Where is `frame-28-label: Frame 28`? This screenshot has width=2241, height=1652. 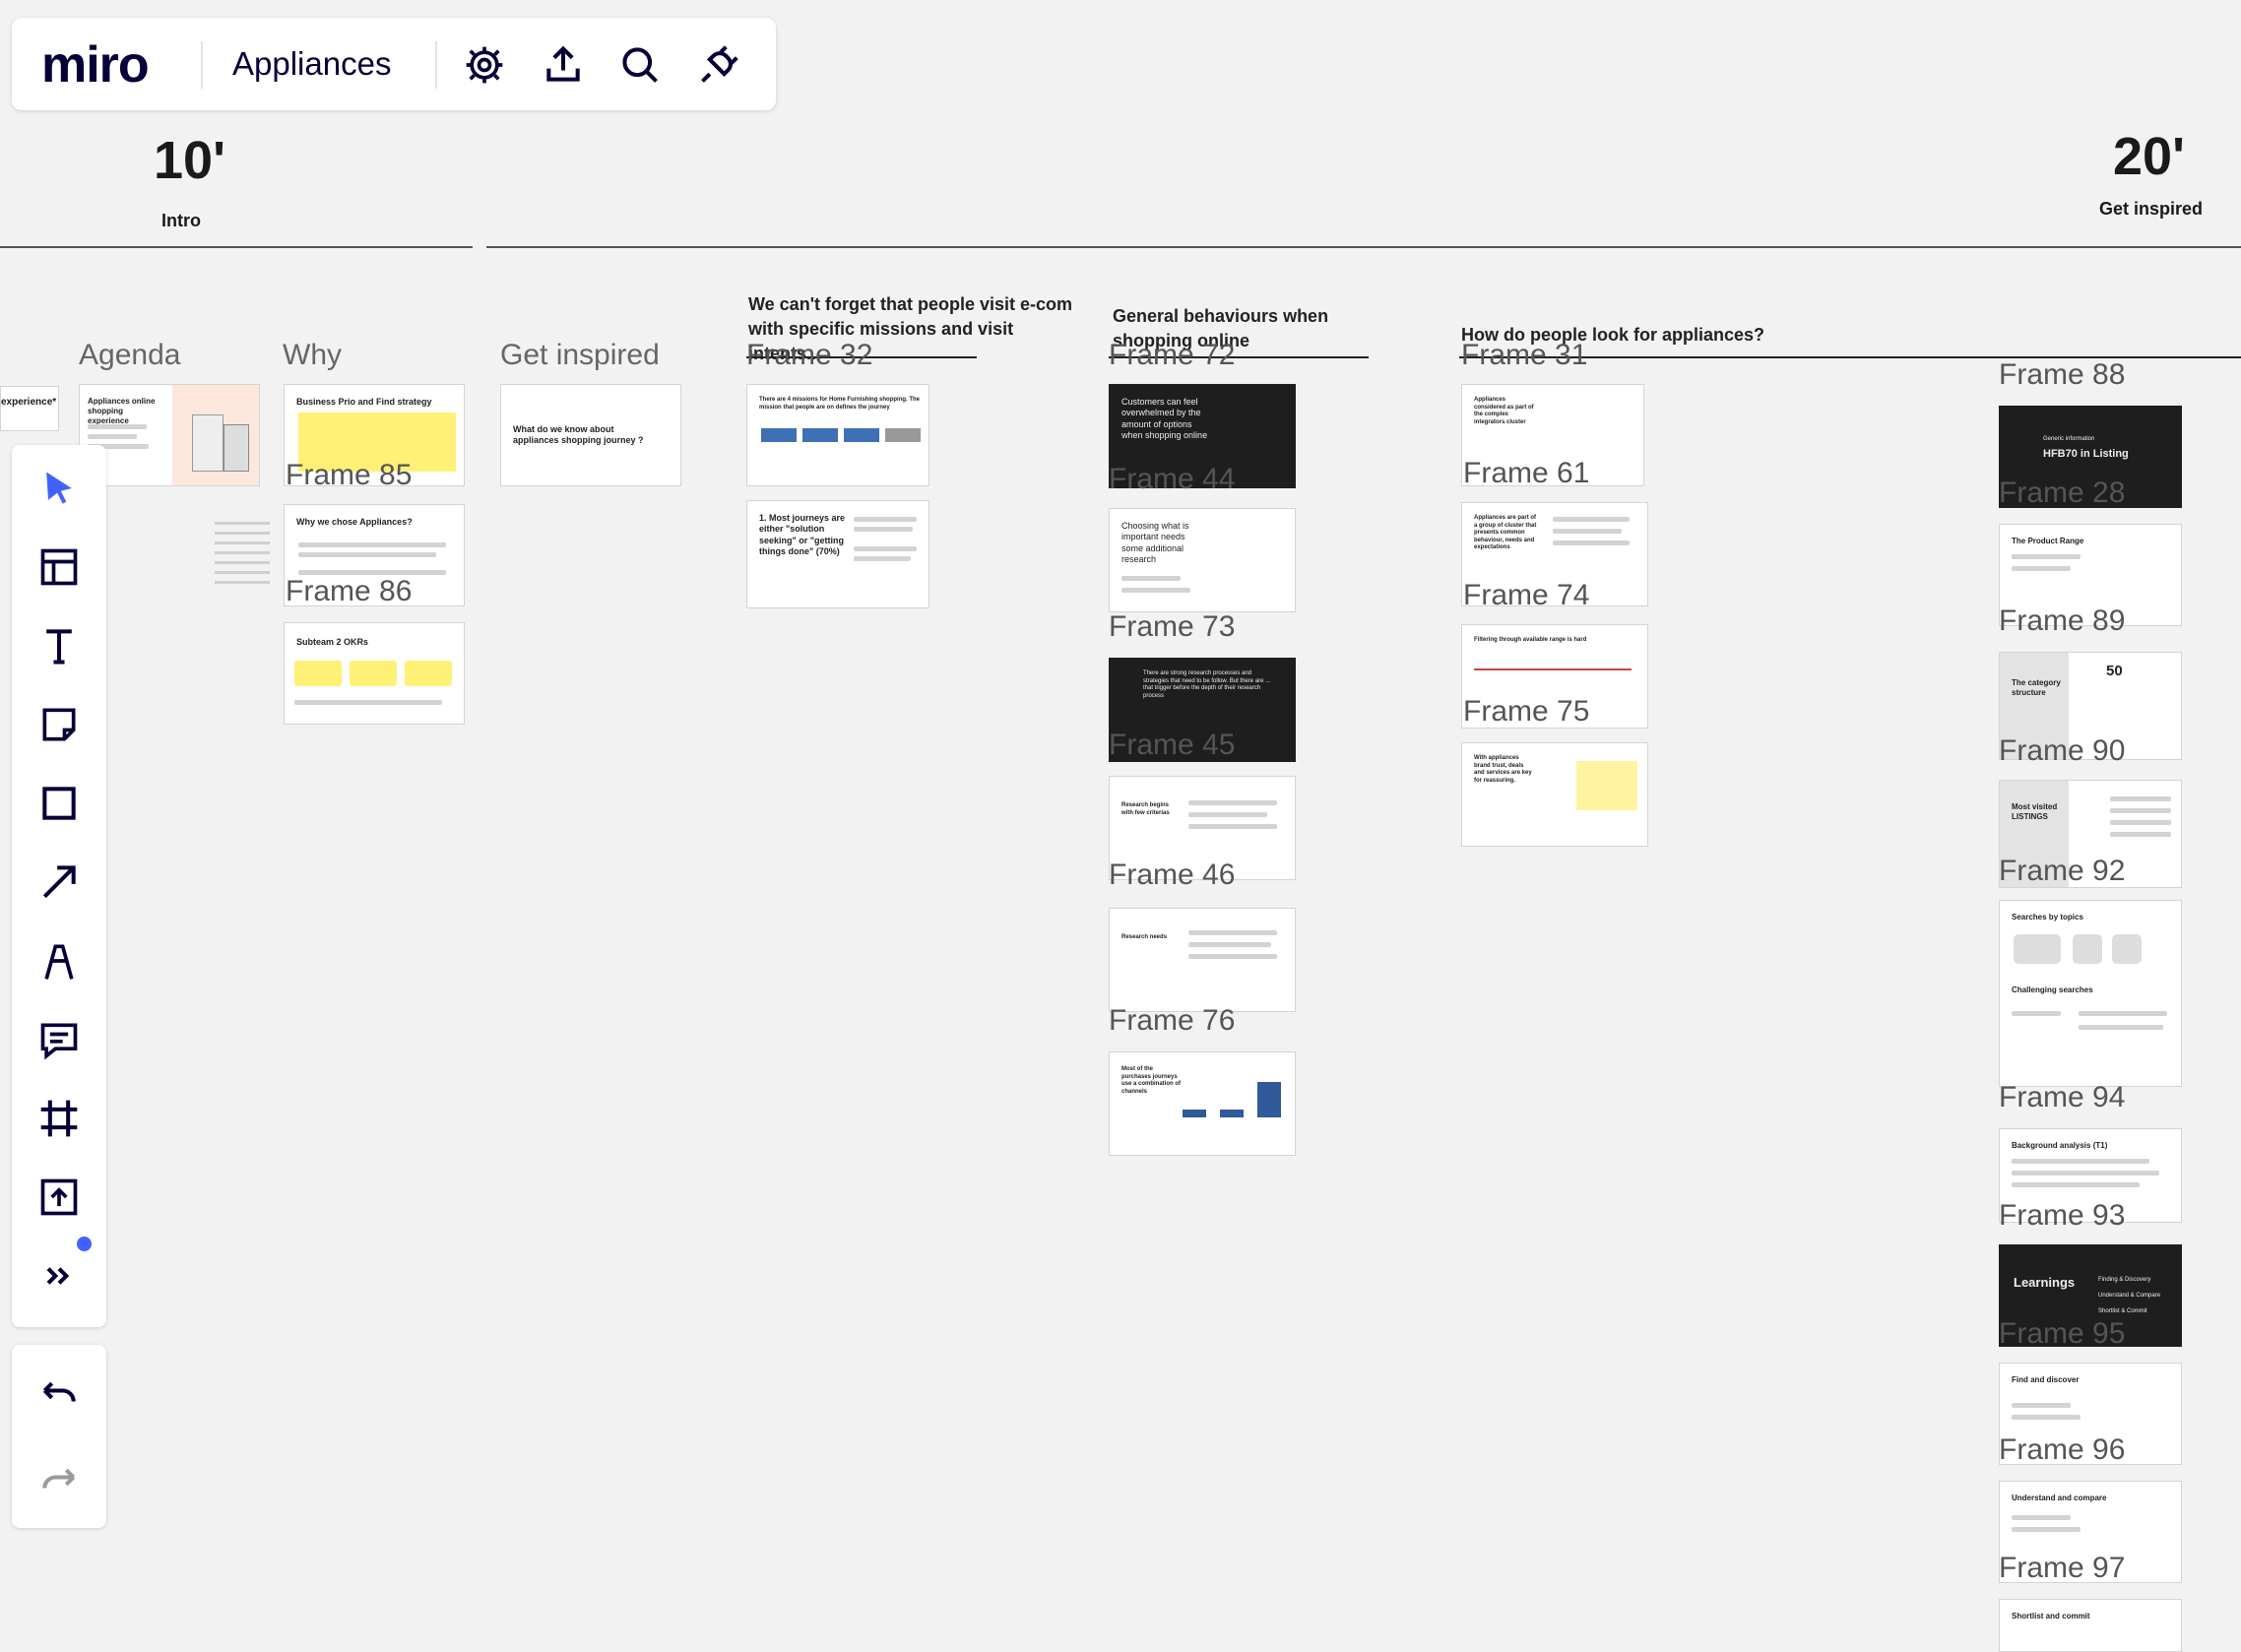
frame-28-label: Frame 28 is located at coordinates (2062, 493).